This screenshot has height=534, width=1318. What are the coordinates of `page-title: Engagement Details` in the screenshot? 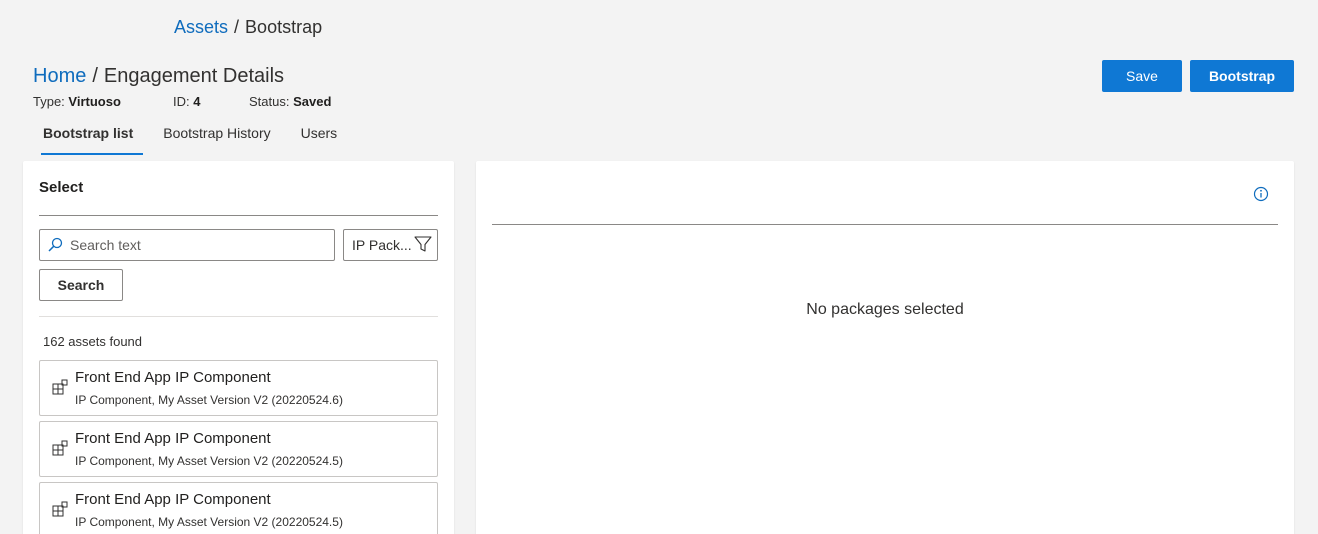 It's located at (194, 76).